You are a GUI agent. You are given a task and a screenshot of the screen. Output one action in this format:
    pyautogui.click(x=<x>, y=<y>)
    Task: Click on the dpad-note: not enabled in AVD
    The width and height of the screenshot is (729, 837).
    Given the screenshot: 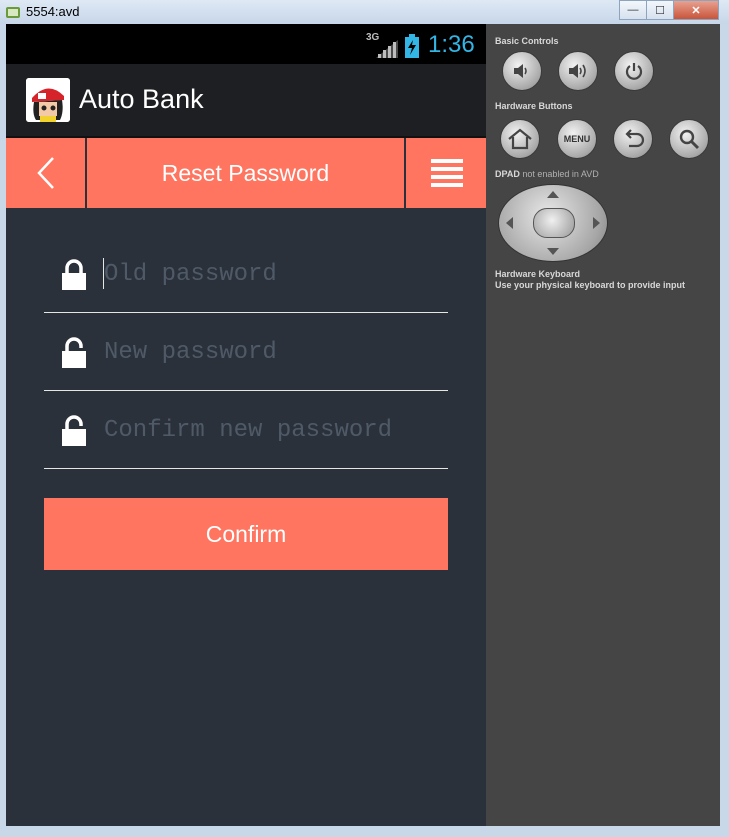 What is the action you would take?
    pyautogui.click(x=560, y=174)
    